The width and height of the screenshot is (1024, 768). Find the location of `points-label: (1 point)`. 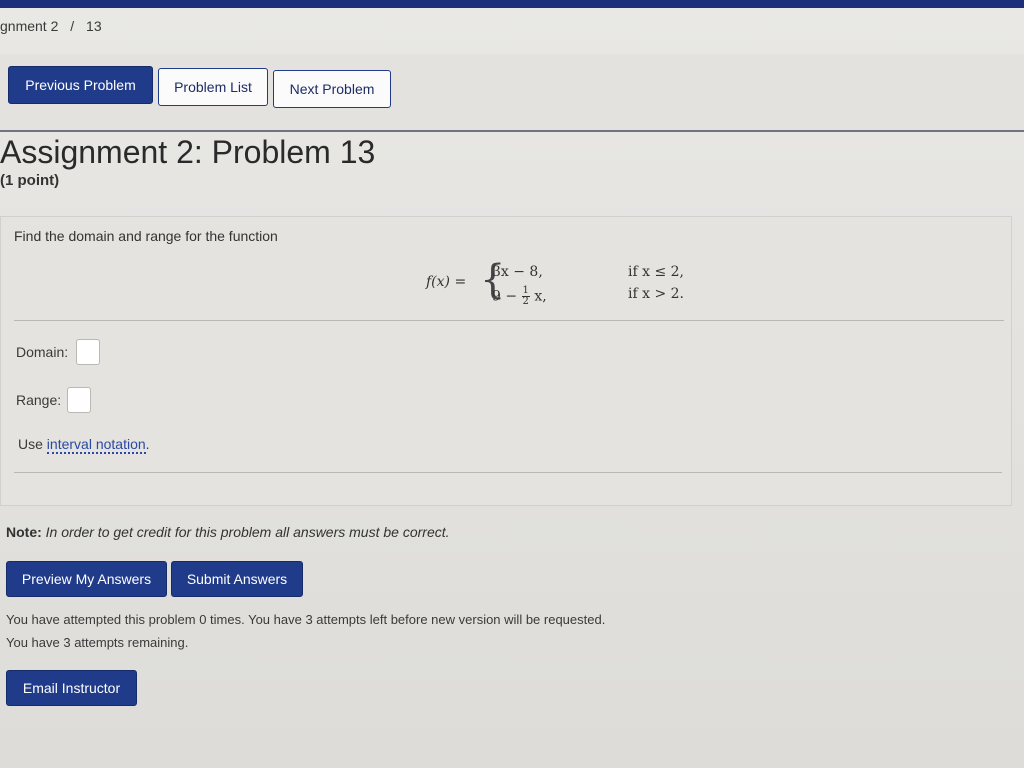

points-label: (1 point) is located at coordinates (30, 180).